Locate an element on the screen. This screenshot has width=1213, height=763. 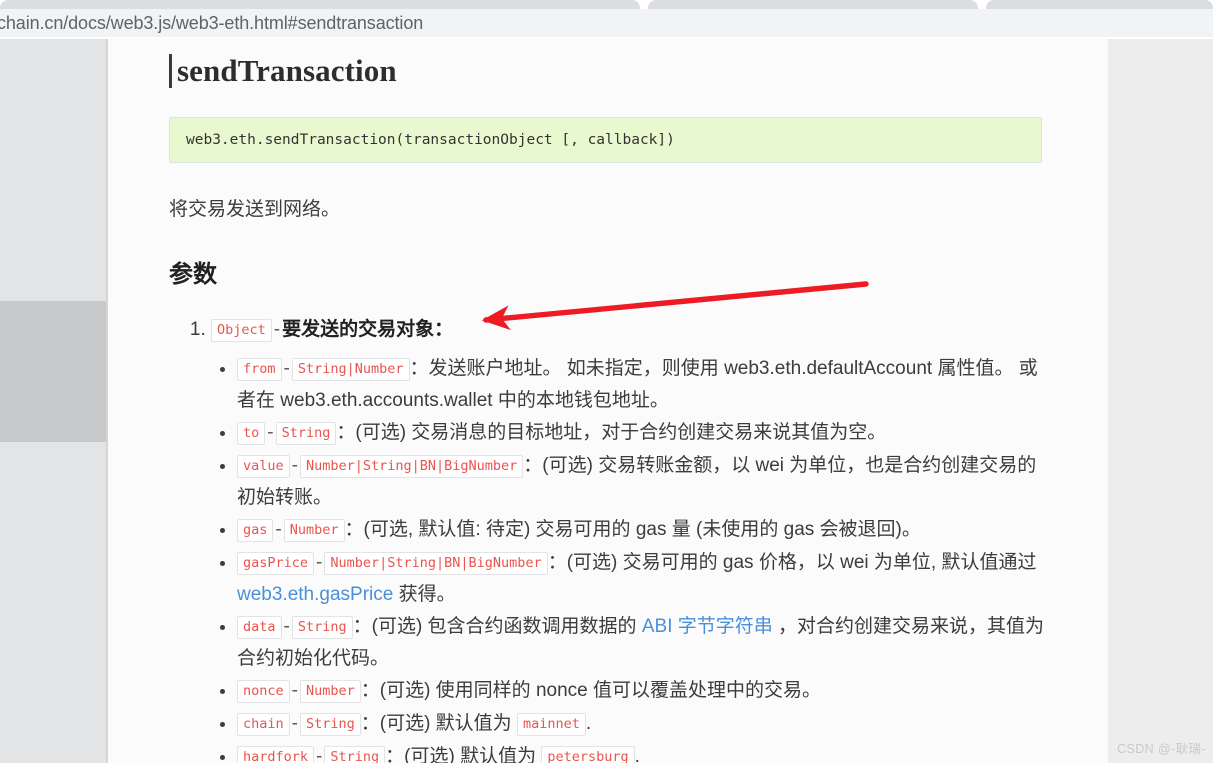
field-text: ：(可选) 交易可用的 gas 价格，以 wei 为单位, 默认值通过 is located at coordinates (792, 562).